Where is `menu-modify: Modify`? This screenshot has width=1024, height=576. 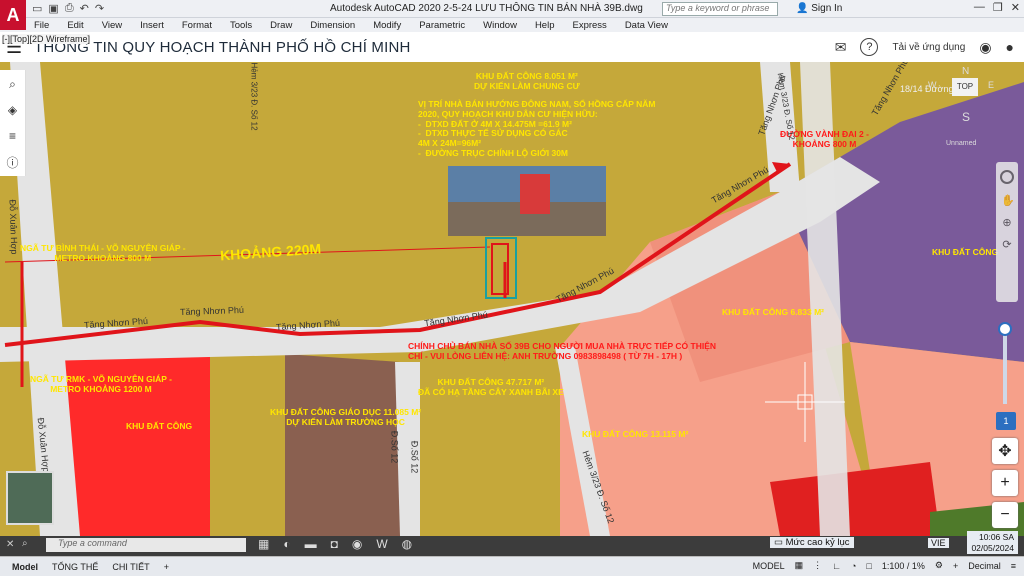 menu-modify: Modify is located at coordinates (387, 25).